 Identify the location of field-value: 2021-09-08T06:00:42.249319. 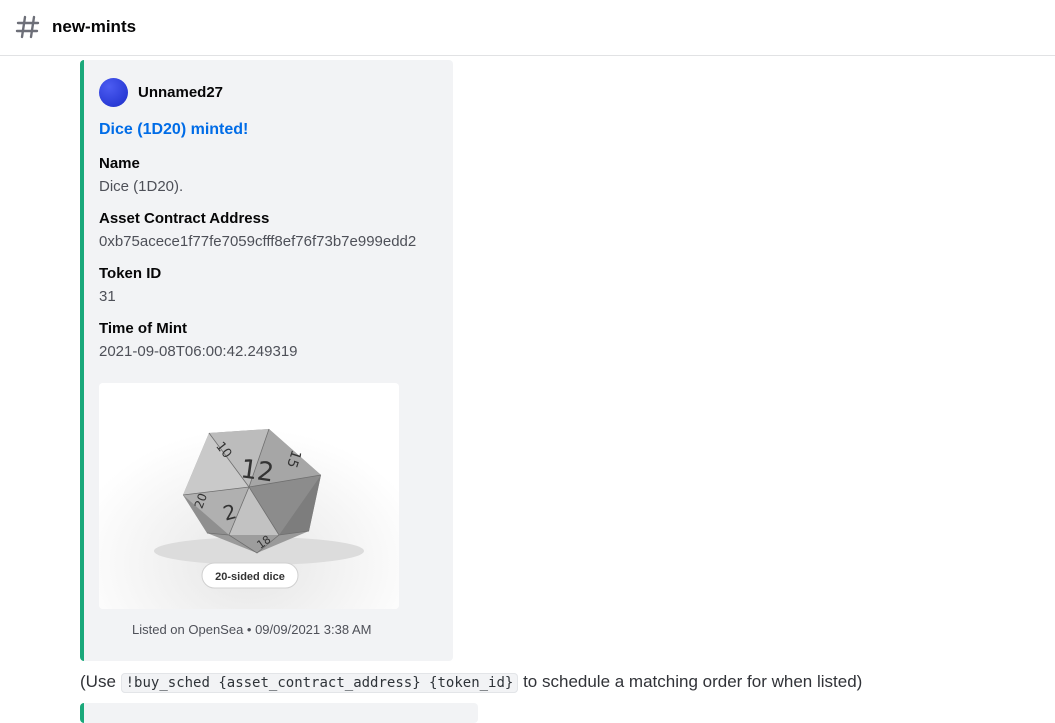
(198, 351).